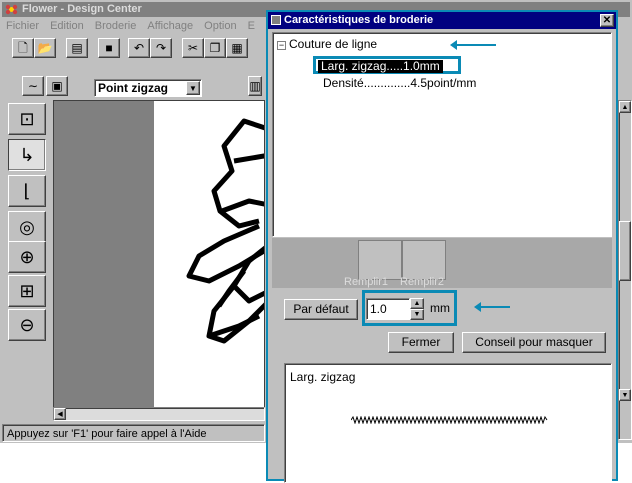 This screenshot has height=483, width=632. What do you see at coordinates (607, 20) in the screenshot?
I see `close-icon: ✕` at bounding box center [607, 20].